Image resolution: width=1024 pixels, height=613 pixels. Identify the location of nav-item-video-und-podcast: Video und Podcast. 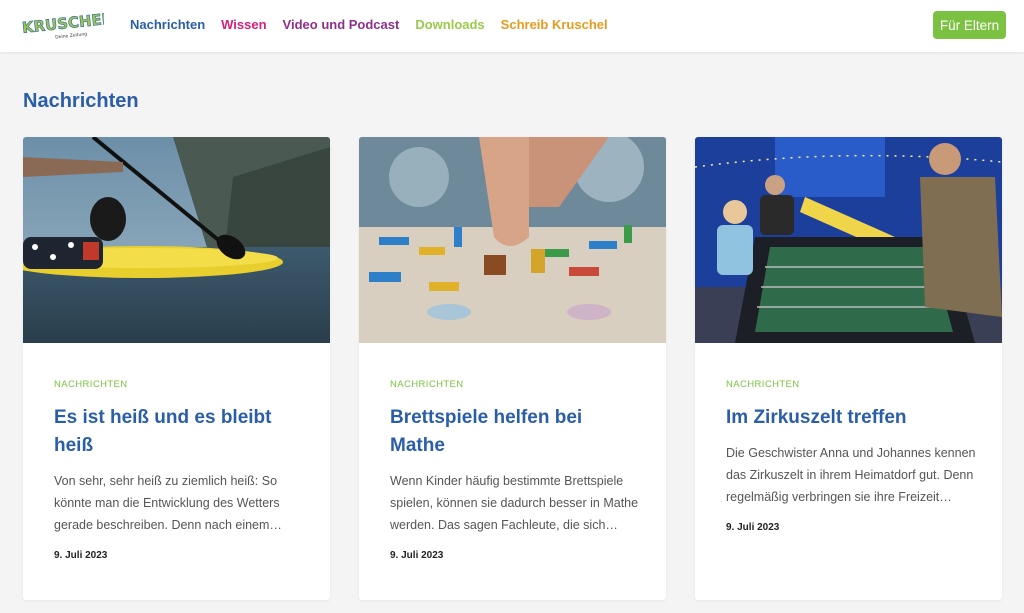
(341, 24).